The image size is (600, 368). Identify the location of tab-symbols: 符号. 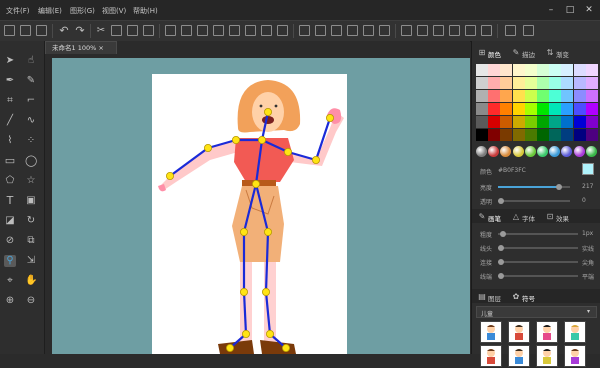
(528, 298).